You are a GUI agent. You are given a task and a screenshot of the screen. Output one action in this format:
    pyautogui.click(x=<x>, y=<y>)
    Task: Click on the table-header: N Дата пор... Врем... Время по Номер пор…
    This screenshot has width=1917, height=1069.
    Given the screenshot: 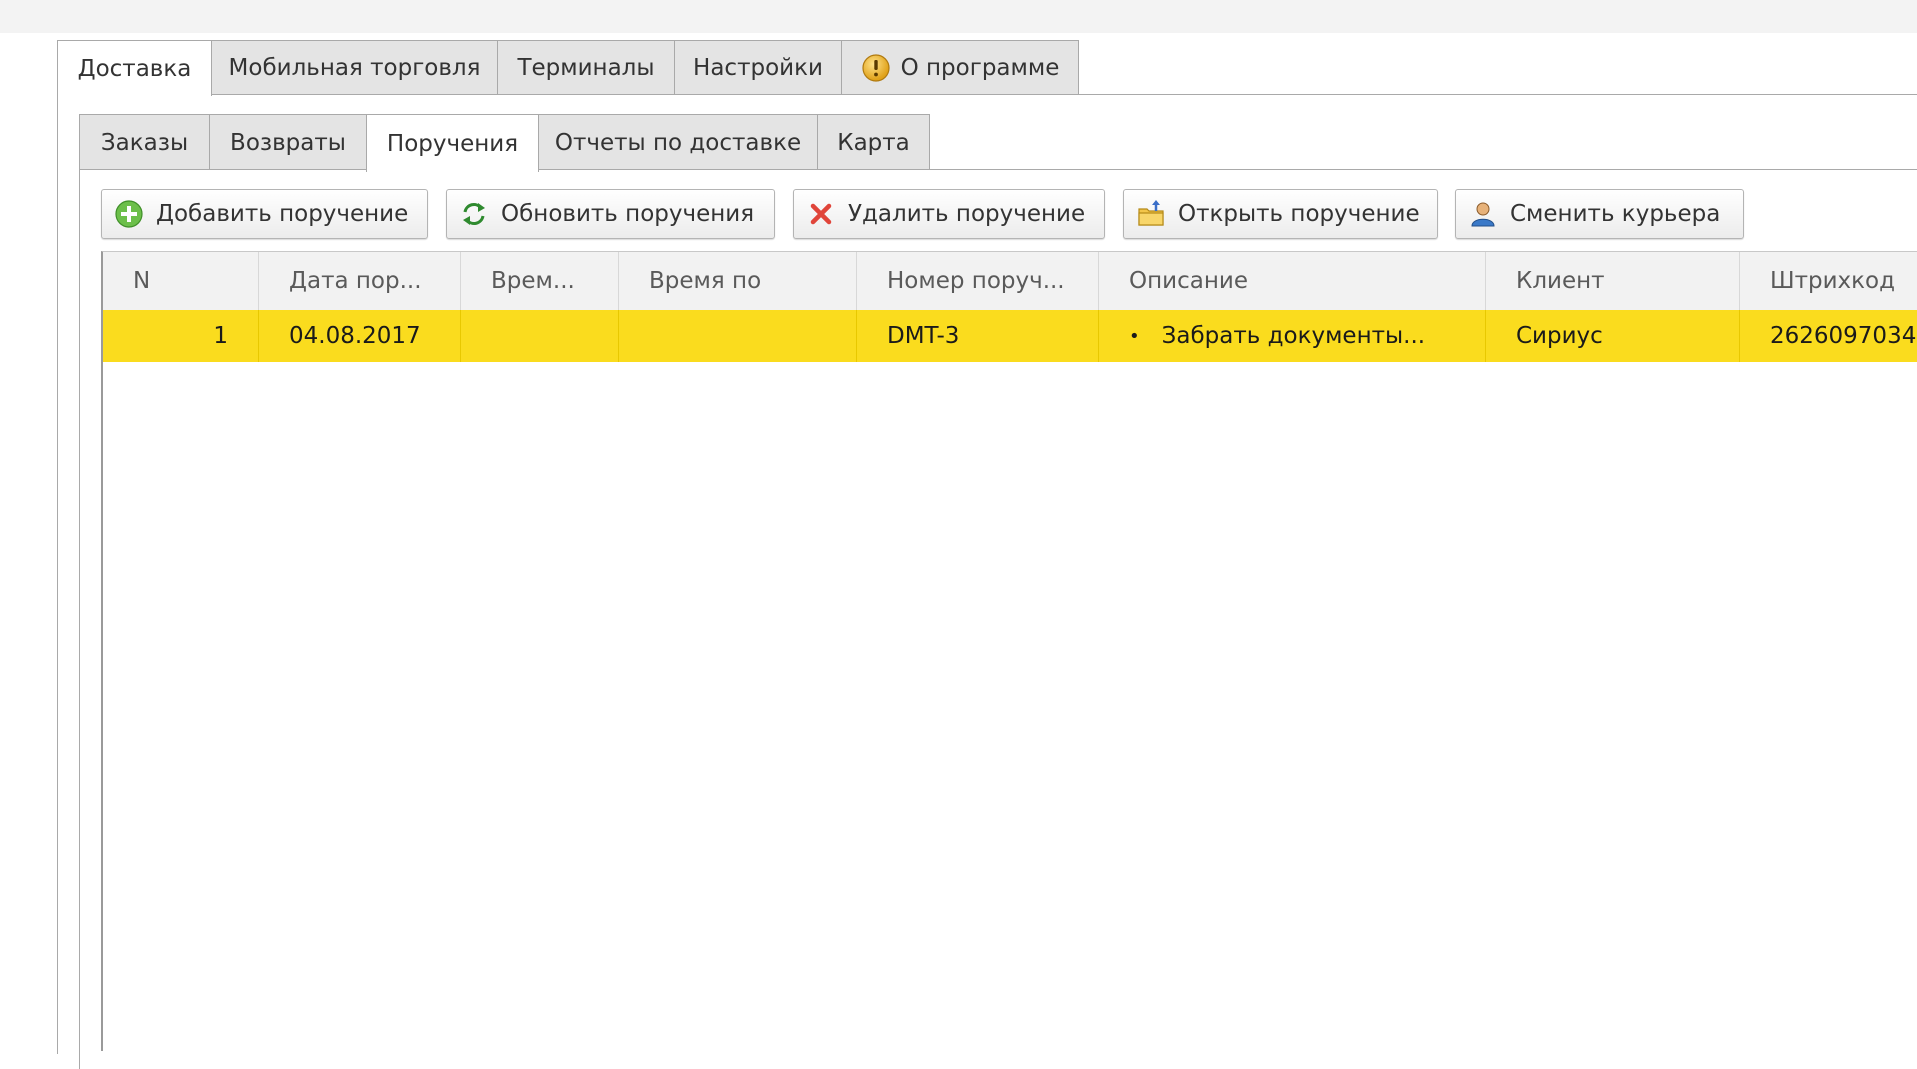 What is the action you would take?
    pyautogui.click(x=1010, y=281)
    